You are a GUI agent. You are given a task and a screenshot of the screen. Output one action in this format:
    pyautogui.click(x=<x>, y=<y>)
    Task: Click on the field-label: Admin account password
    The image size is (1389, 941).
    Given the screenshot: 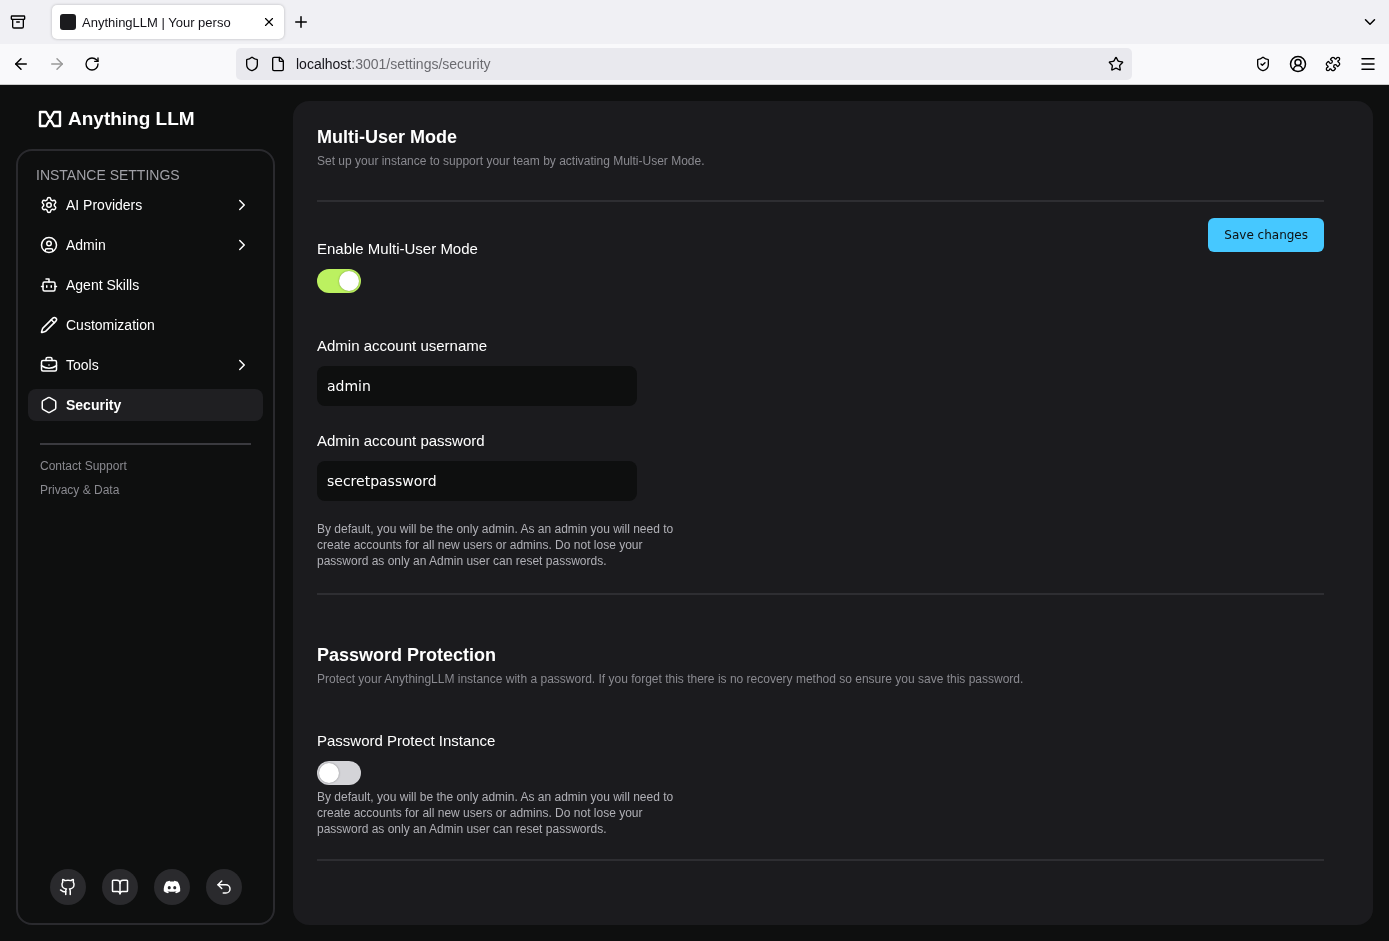 What is the action you would take?
    pyautogui.click(x=401, y=440)
    